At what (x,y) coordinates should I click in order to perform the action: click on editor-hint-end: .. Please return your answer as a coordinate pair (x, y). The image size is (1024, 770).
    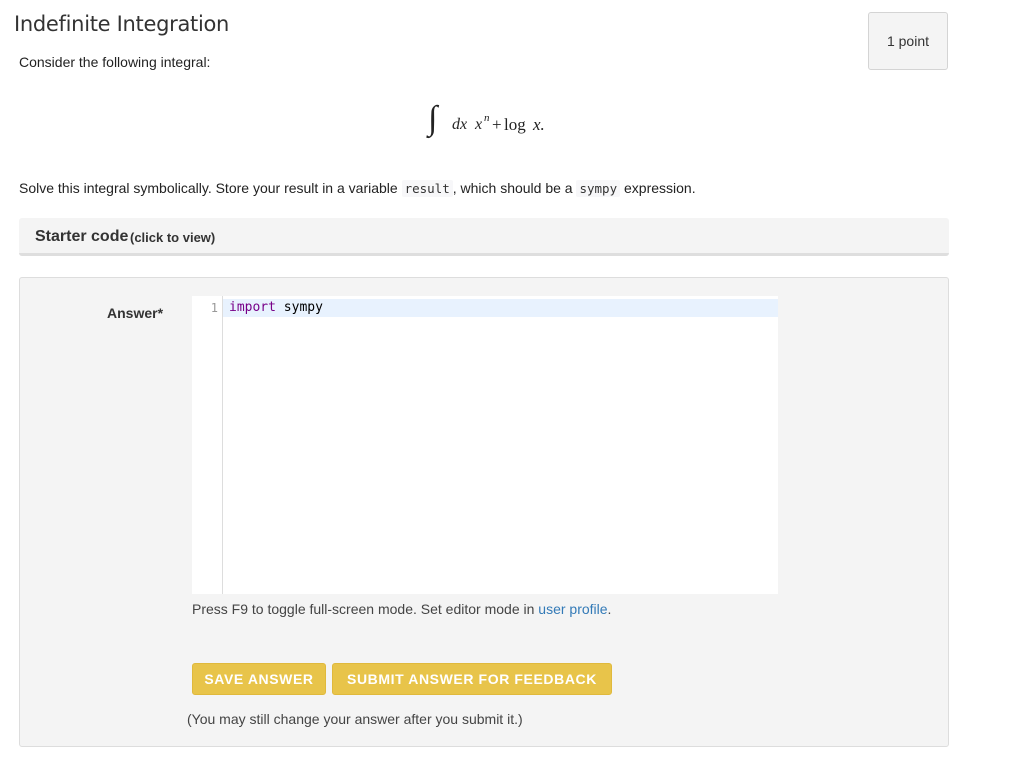
    Looking at the image, I should click on (609, 609).